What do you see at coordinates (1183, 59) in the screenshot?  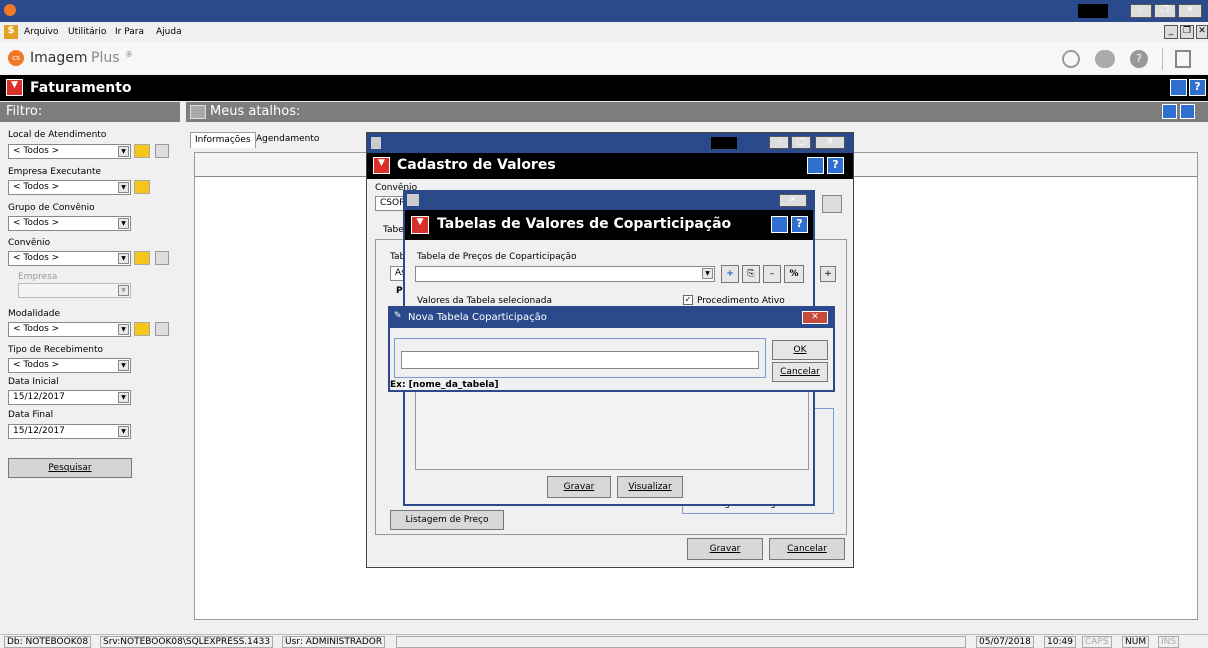 I see `exit-icon` at bounding box center [1183, 59].